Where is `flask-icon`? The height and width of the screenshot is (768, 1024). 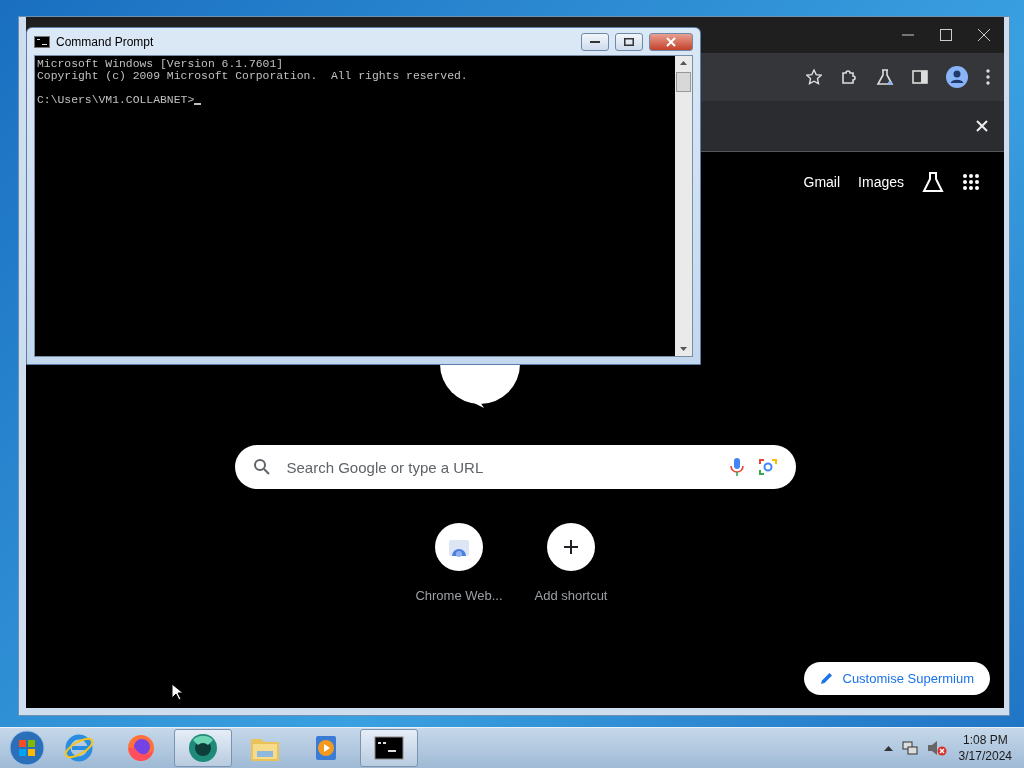 flask-icon is located at coordinates (885, 77).